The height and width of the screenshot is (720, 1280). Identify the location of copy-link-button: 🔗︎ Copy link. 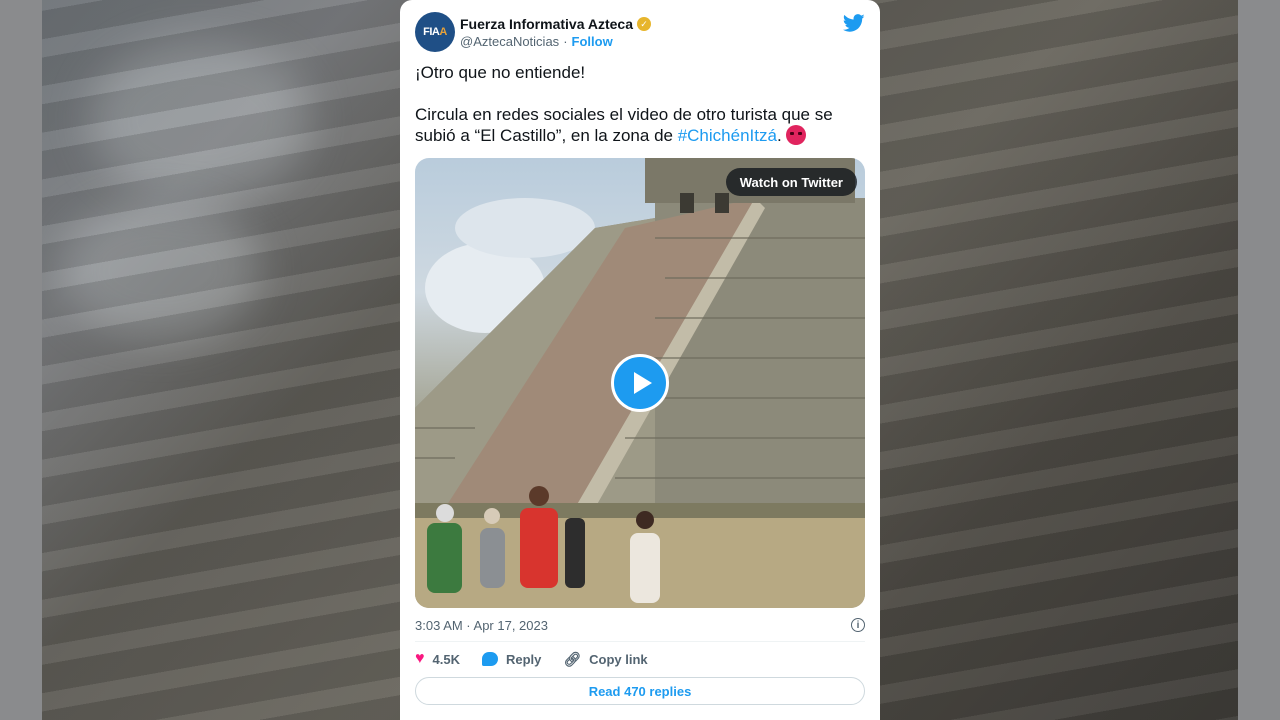
(605, 659).